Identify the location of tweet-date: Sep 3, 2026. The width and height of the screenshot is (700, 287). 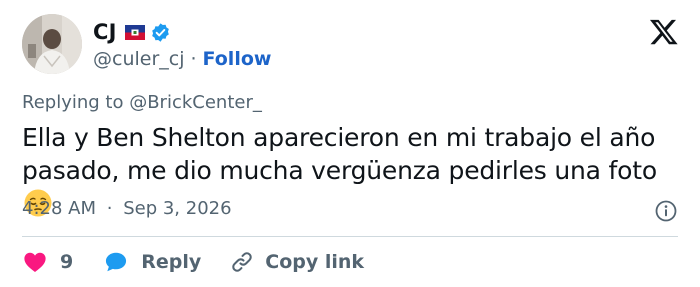
(177, 208).